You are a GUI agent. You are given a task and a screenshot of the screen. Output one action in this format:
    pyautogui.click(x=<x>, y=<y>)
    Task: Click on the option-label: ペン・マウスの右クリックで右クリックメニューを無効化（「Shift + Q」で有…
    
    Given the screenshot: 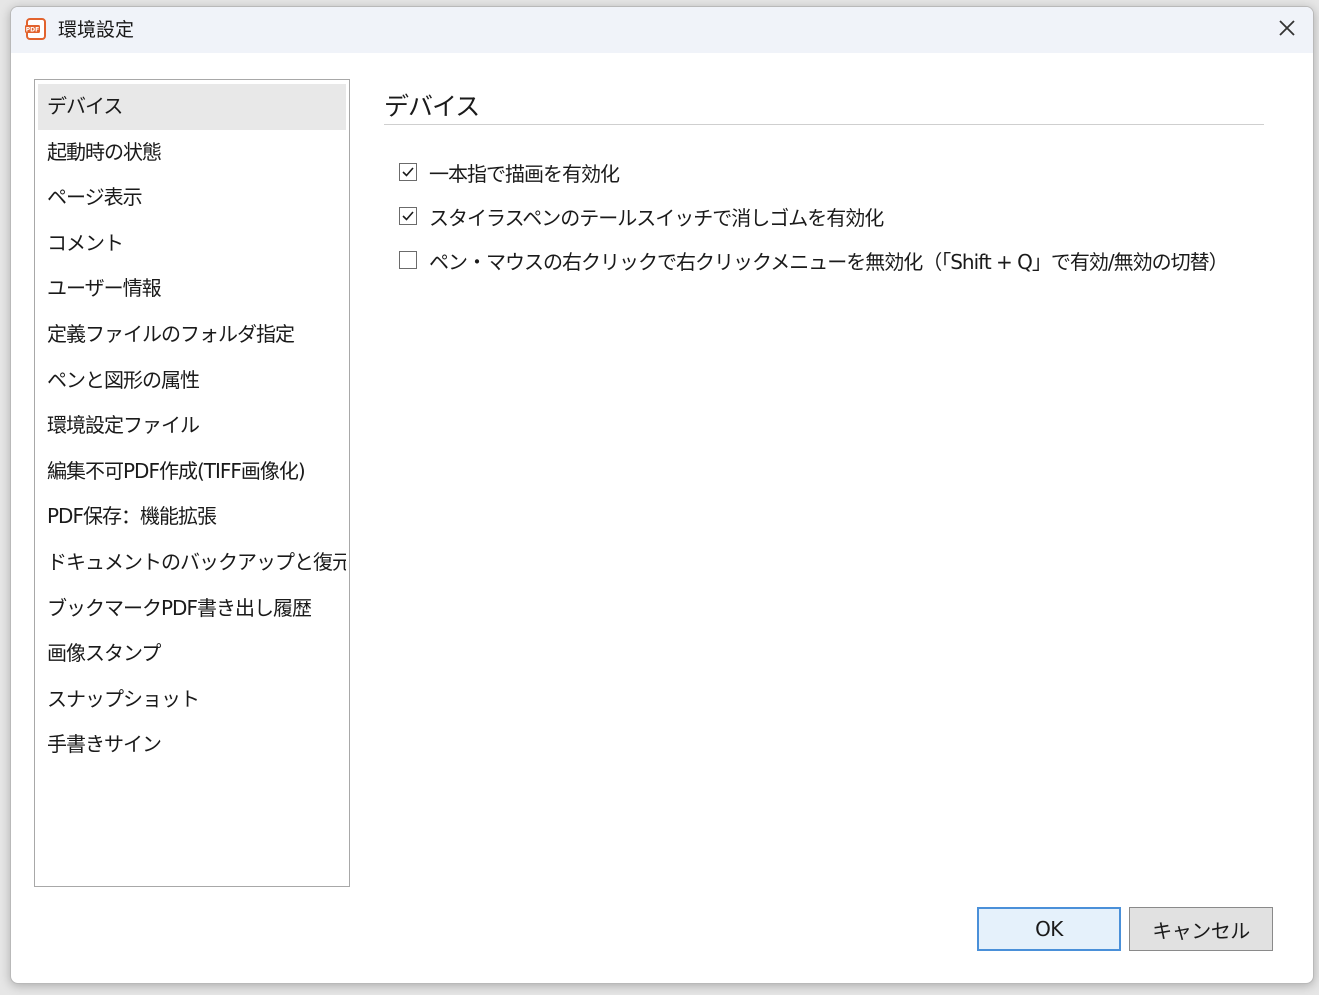 What is the action you would take?
    pyautogui.click(x=829, y=261)
    